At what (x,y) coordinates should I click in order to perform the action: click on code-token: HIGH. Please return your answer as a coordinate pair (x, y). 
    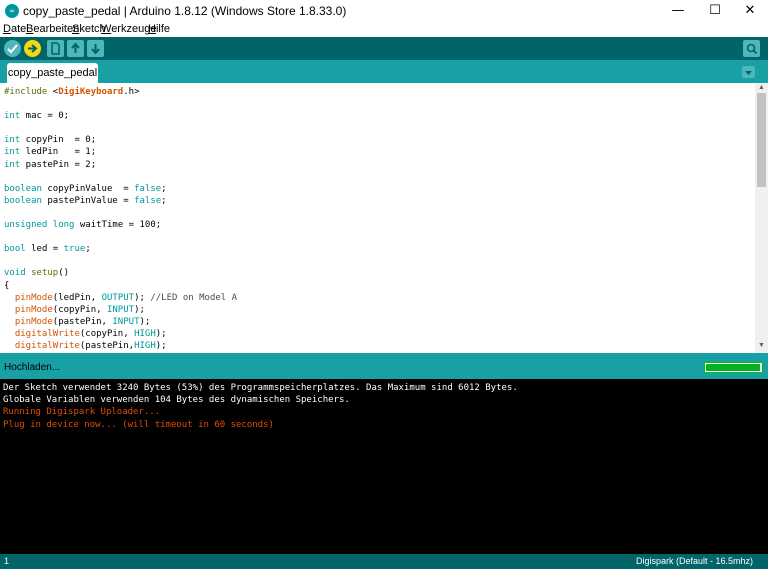
    Looking at the image, I should click on (145, 345).